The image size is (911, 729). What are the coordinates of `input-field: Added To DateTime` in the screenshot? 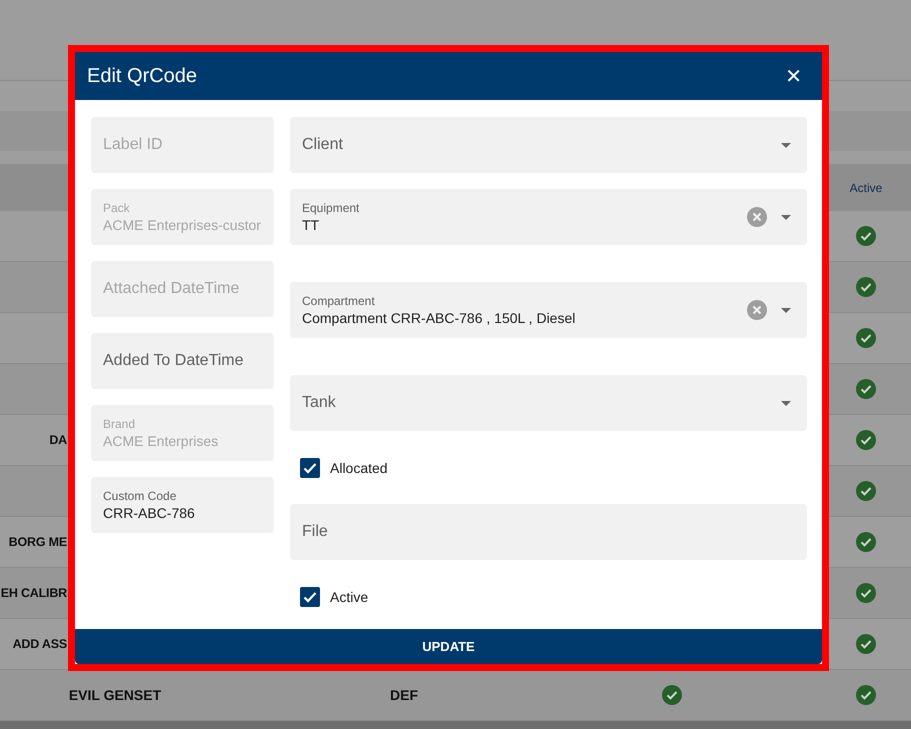 It's located at (182, 361).